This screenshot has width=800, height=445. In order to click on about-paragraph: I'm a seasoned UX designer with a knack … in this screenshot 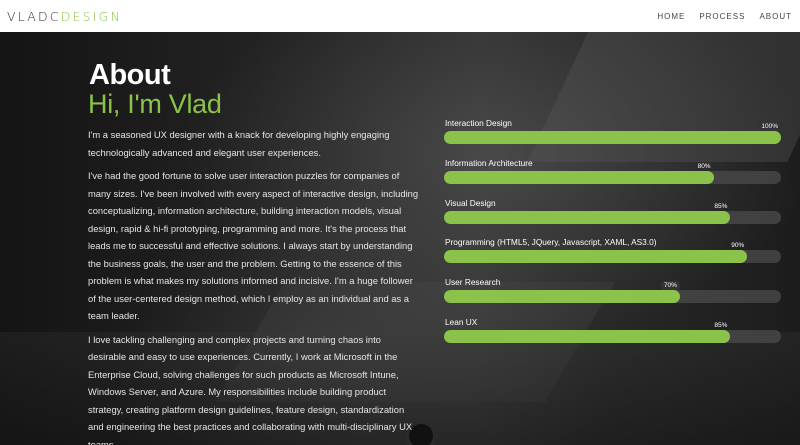, I will do `click(239, 143)`.